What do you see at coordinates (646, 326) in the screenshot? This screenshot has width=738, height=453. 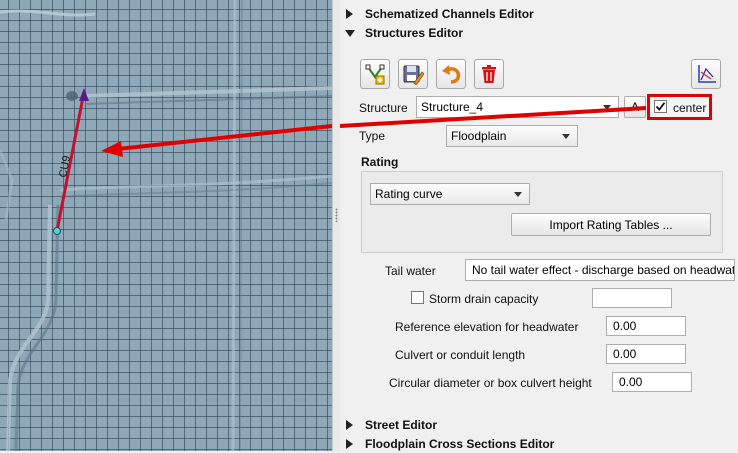 I see `reference-elevation-field: 0.00` at bounding box center [646, 326].